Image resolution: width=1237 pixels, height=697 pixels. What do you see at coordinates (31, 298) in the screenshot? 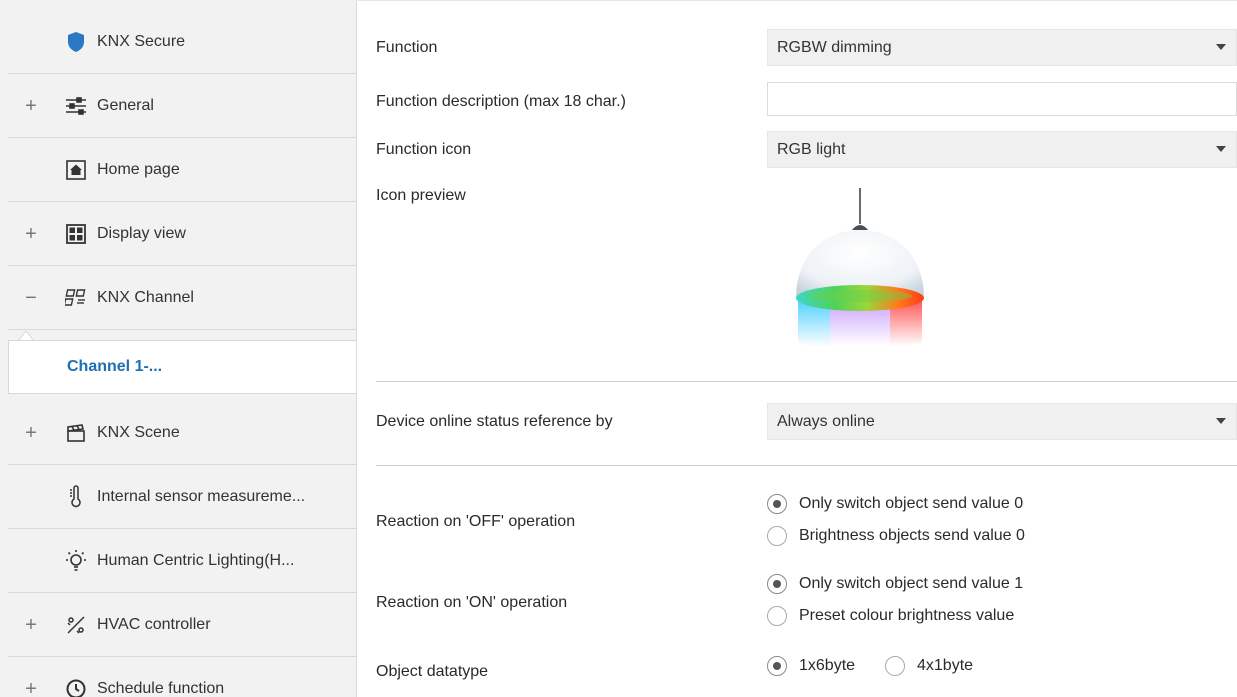
I see `collapse-icon: −` at bounding box center [31, 298].